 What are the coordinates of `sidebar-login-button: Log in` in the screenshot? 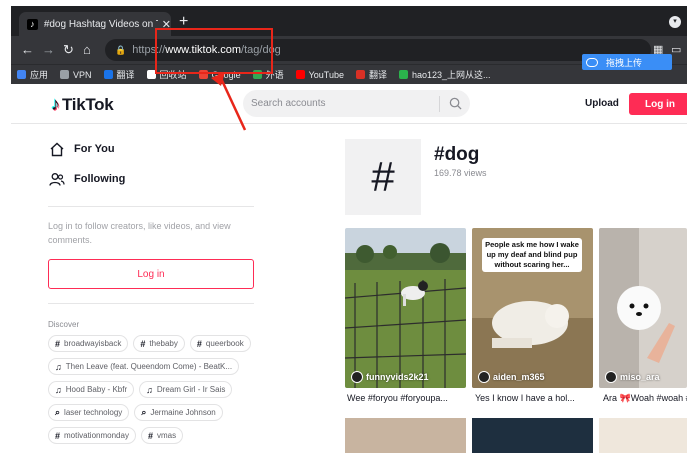 It's located at (151, 274).